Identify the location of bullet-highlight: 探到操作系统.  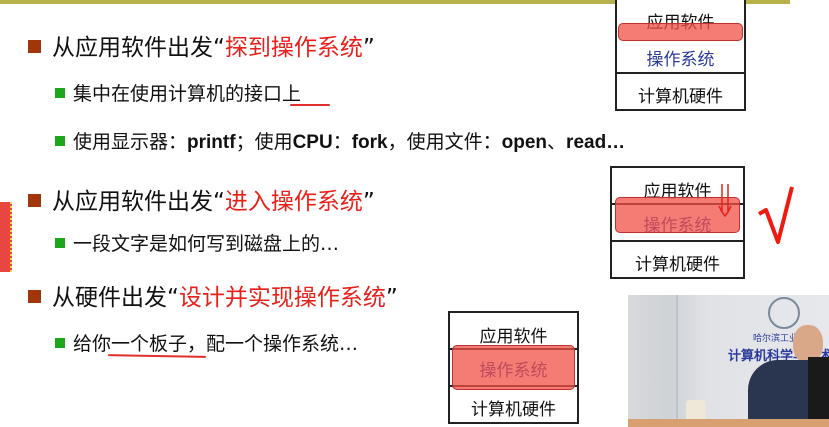
(293, 48).